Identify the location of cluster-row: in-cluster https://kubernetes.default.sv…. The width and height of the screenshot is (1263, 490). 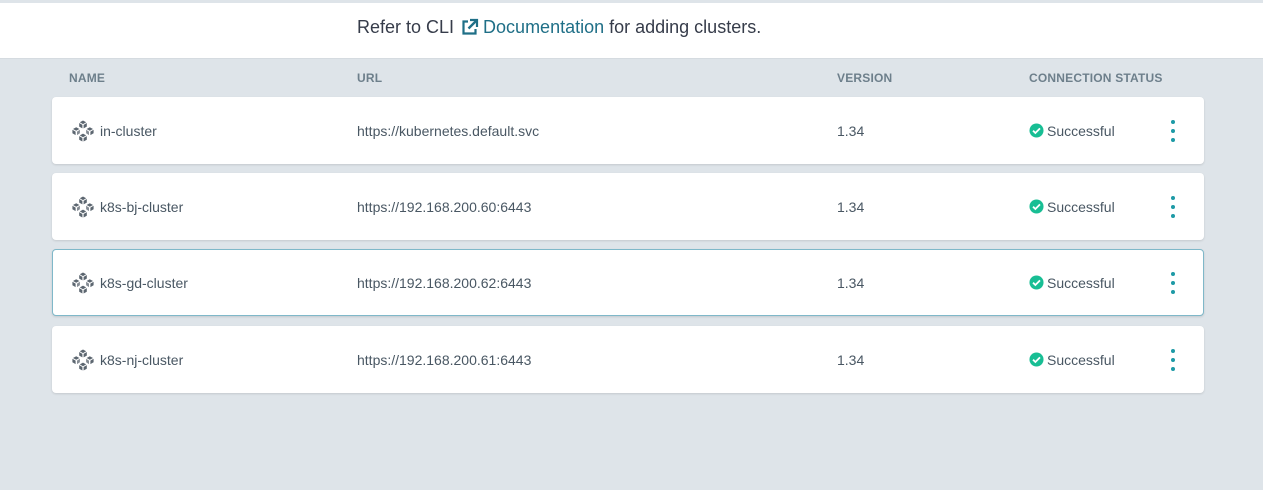
(628, 130).